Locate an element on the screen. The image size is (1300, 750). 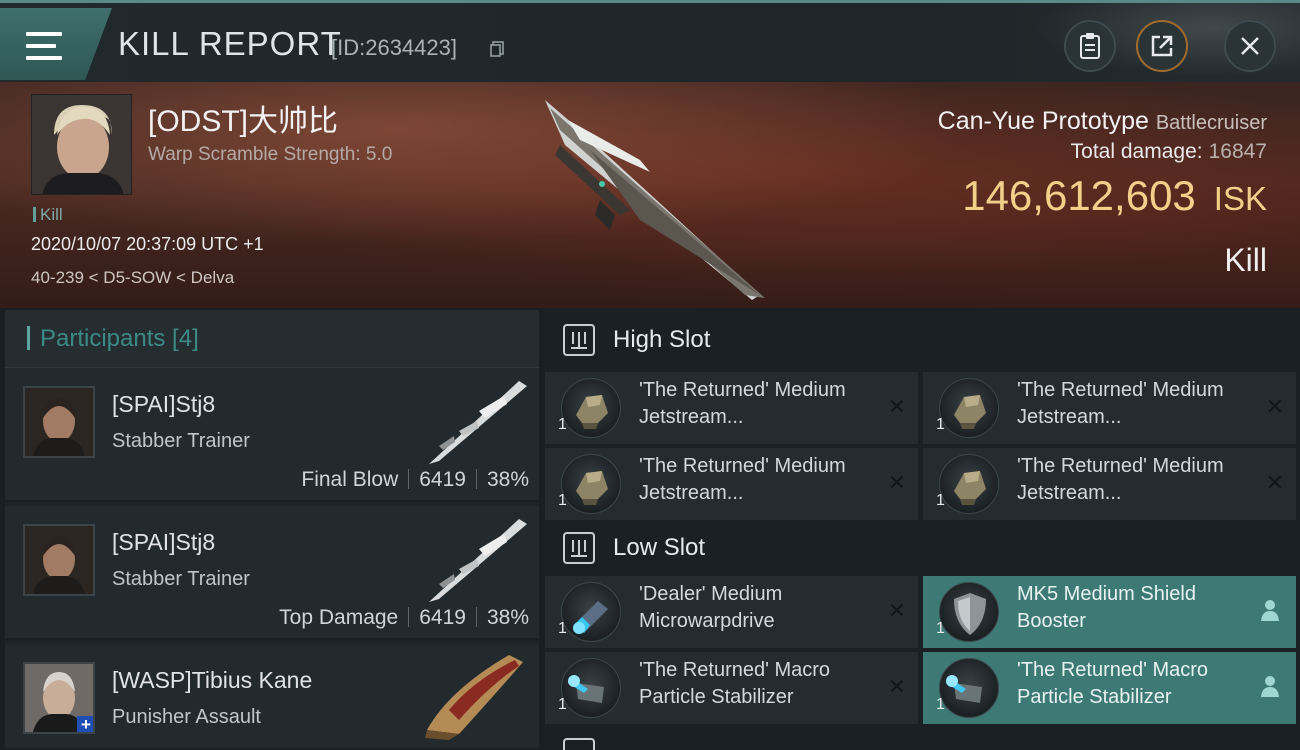
share-button is located at coordinates (1162, 46).